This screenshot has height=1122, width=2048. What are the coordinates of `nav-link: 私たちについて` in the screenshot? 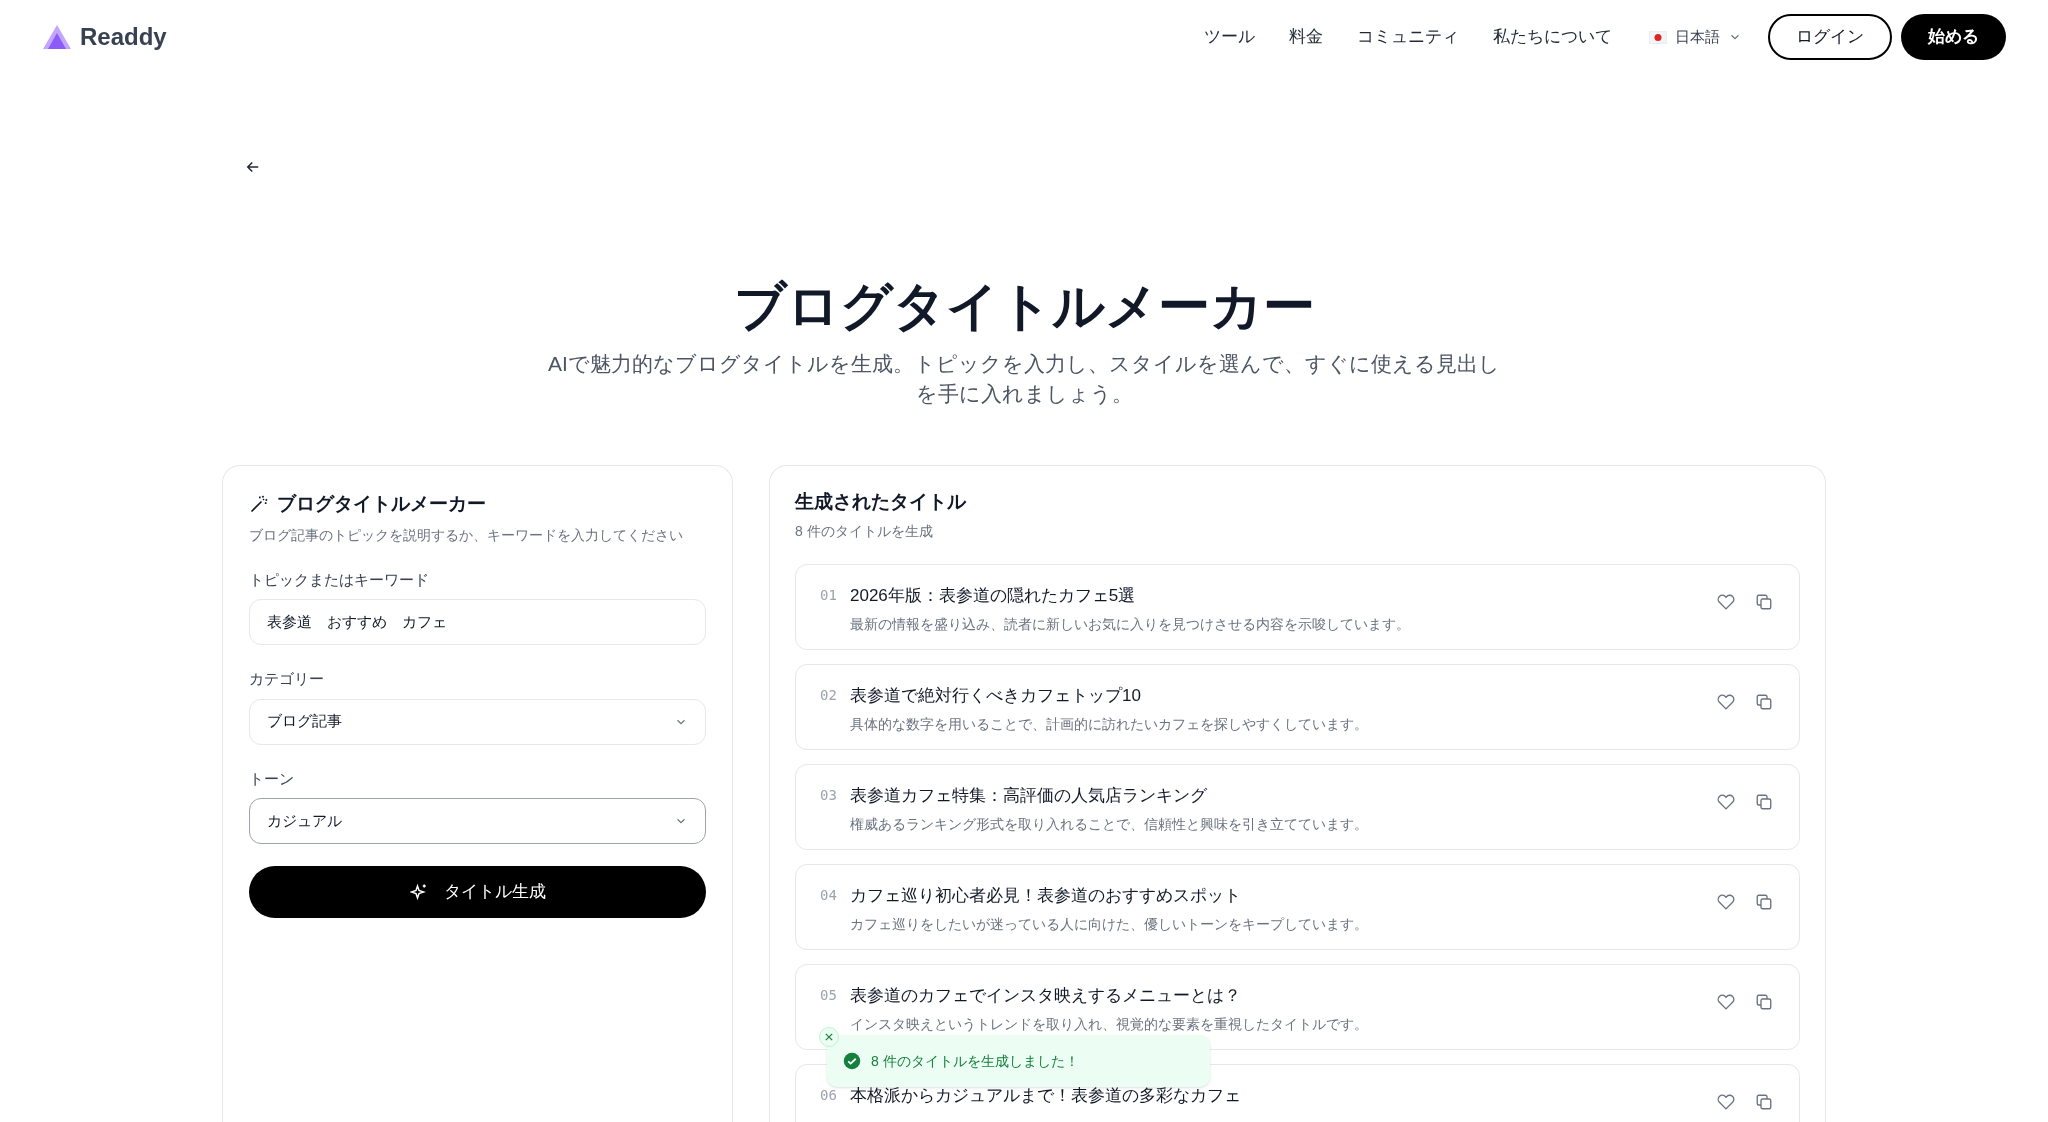 It's located at (1552, 37).